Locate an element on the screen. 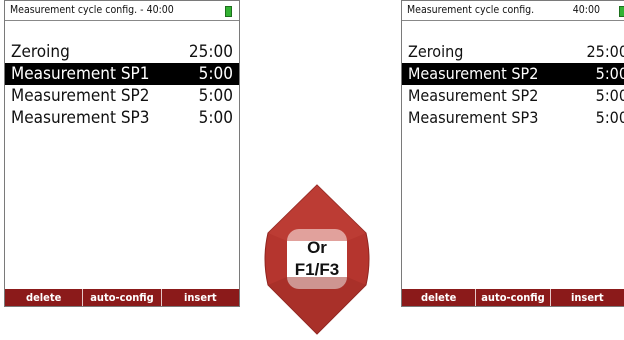 The image size is (624, 340). direction-pad: Or F1/F3 is located at coordinates (317, 259).